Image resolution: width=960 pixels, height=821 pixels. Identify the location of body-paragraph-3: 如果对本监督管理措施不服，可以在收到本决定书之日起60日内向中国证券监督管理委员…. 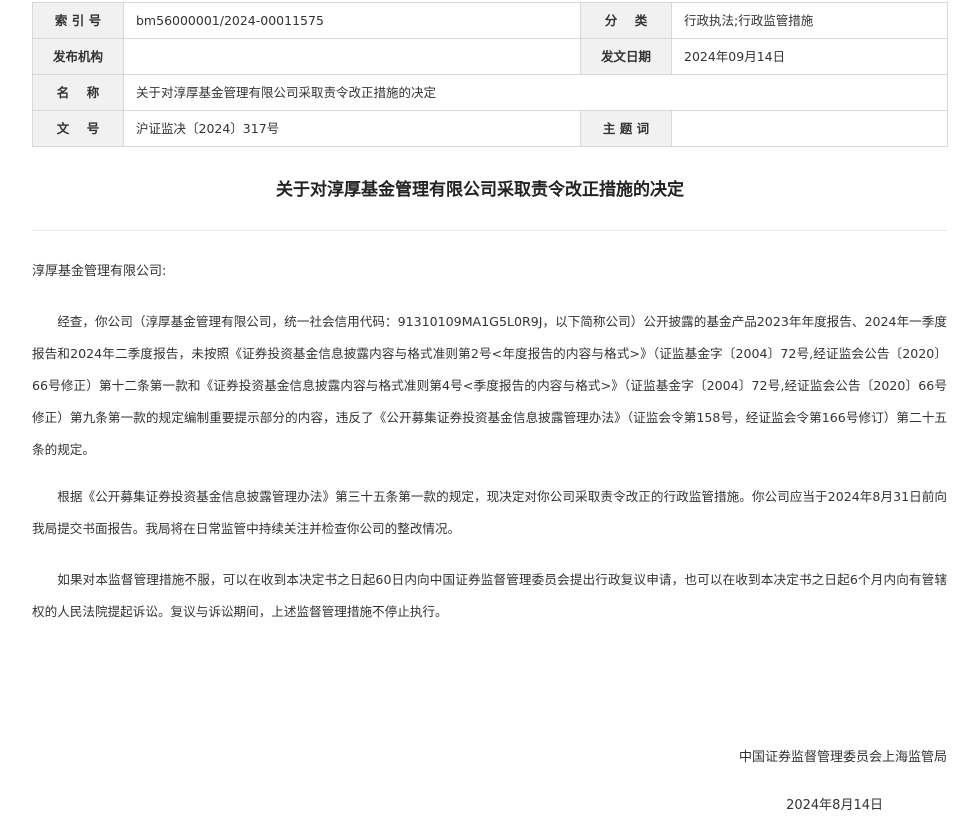
(489, 595).